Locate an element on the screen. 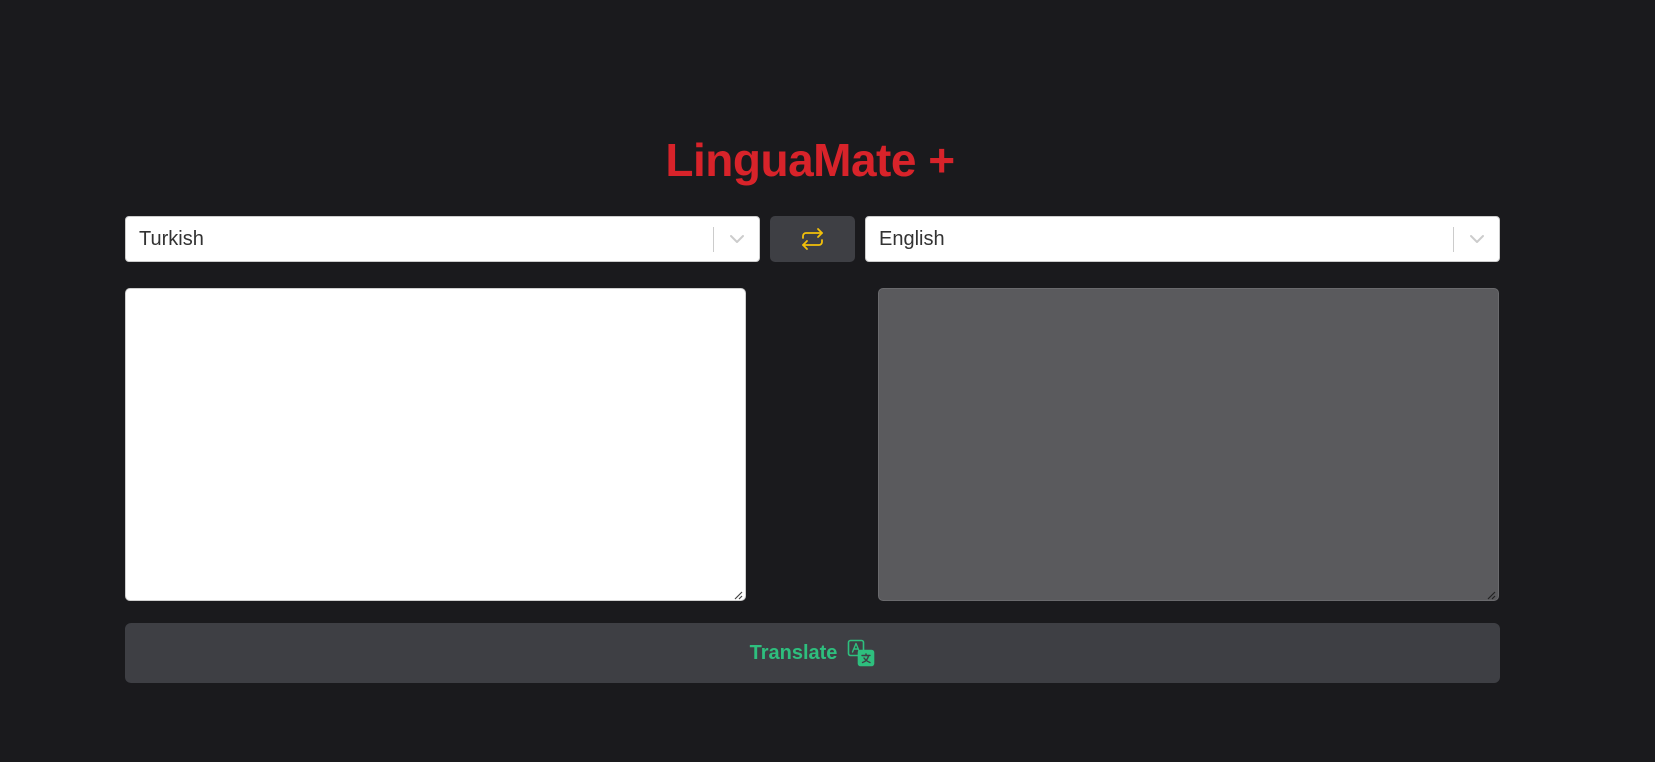 This screenshot has width=1655, height=762. page-title: LinguaMate + is located at coordinates (810, 160).